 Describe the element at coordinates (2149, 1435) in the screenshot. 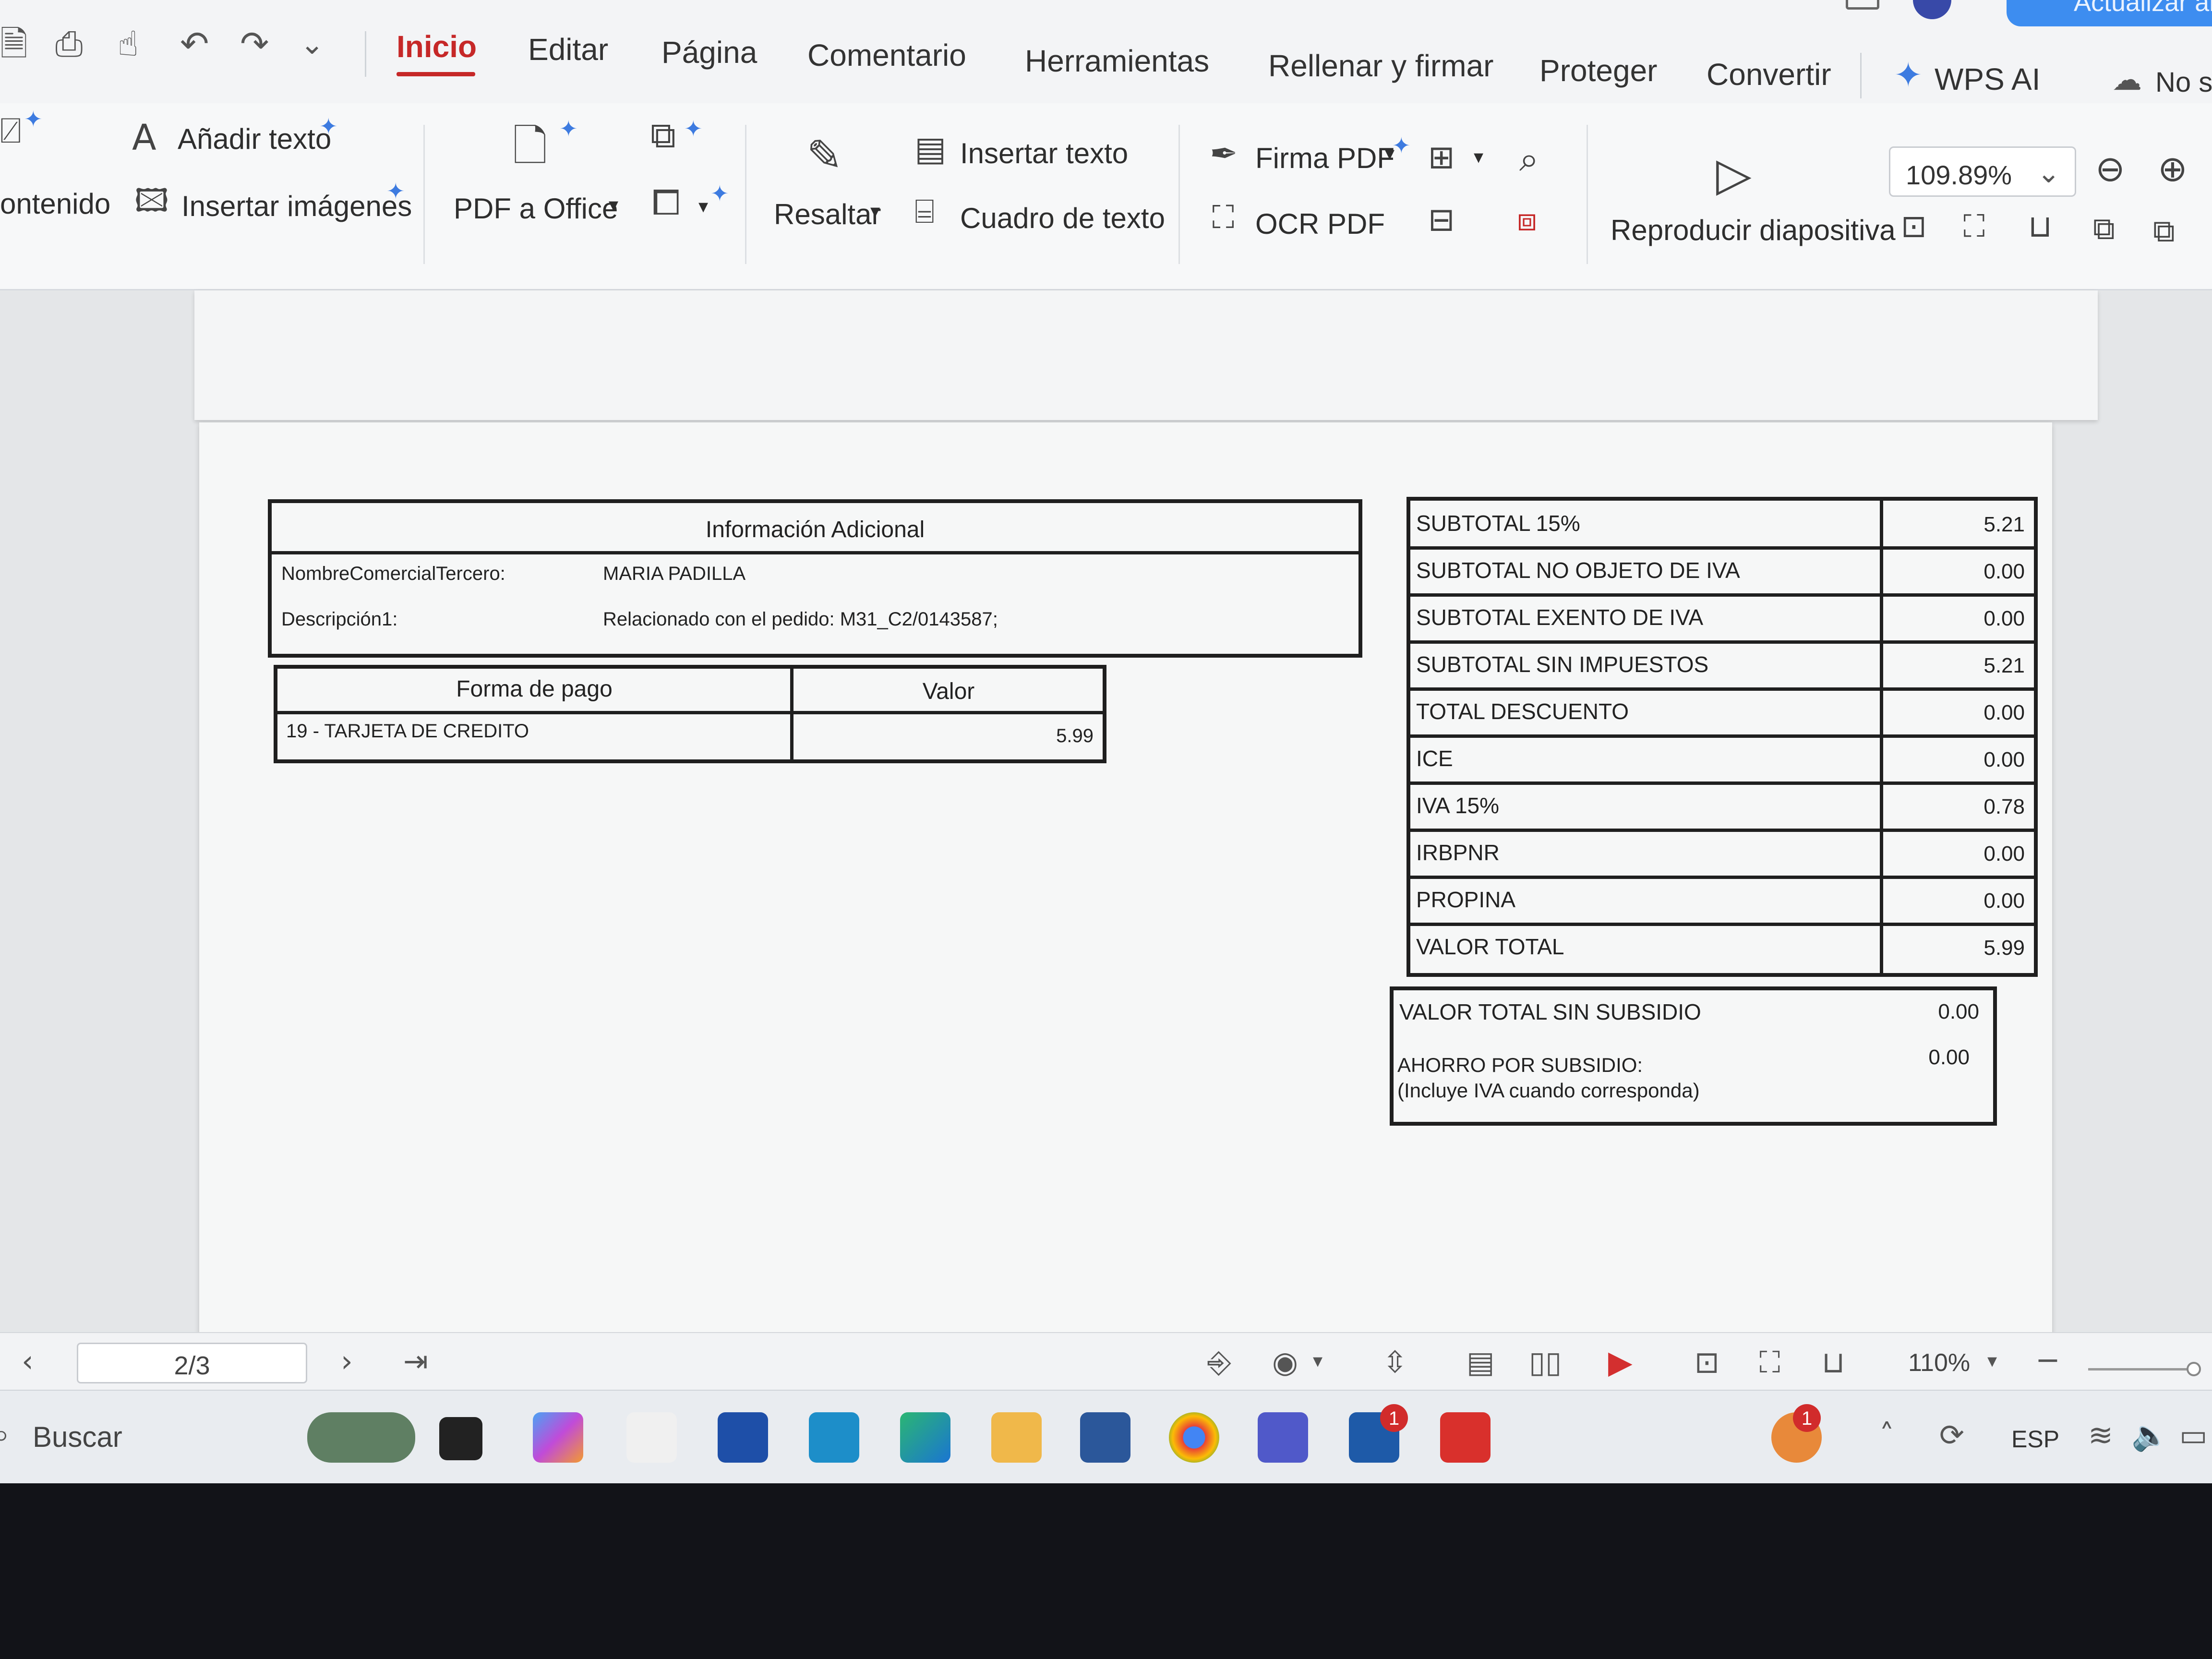

I see `volume-icon: 🔈` at that location.